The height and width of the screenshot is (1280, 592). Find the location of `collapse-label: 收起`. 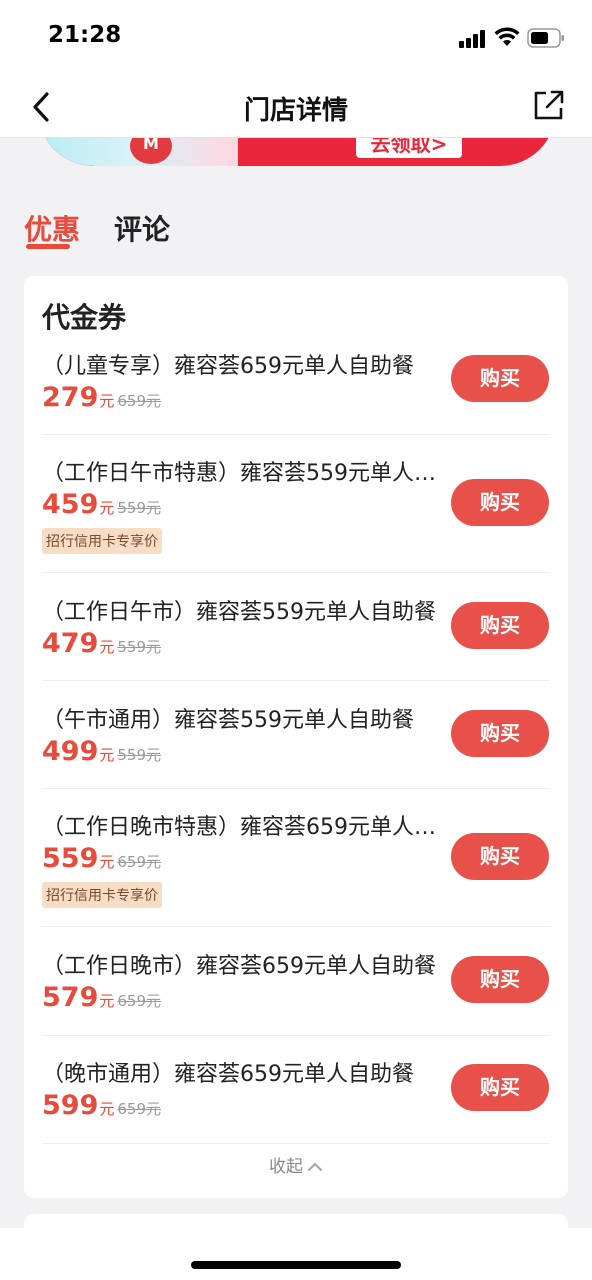

collapse-label: 收起 is located at coordinates (286, 1167).